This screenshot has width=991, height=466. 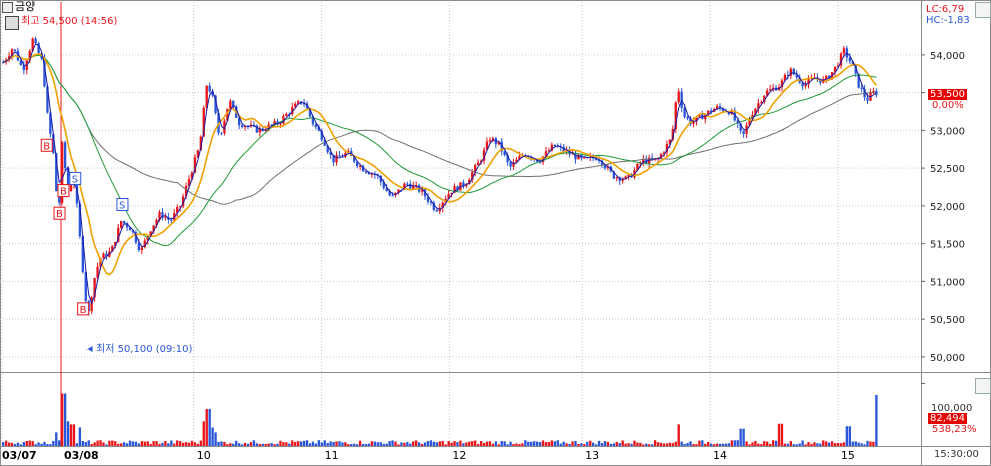 What do you see at coordinates (948, 105) in the screenshot?
I see `current-change: 0,00%` at bounding box center [948, 105].